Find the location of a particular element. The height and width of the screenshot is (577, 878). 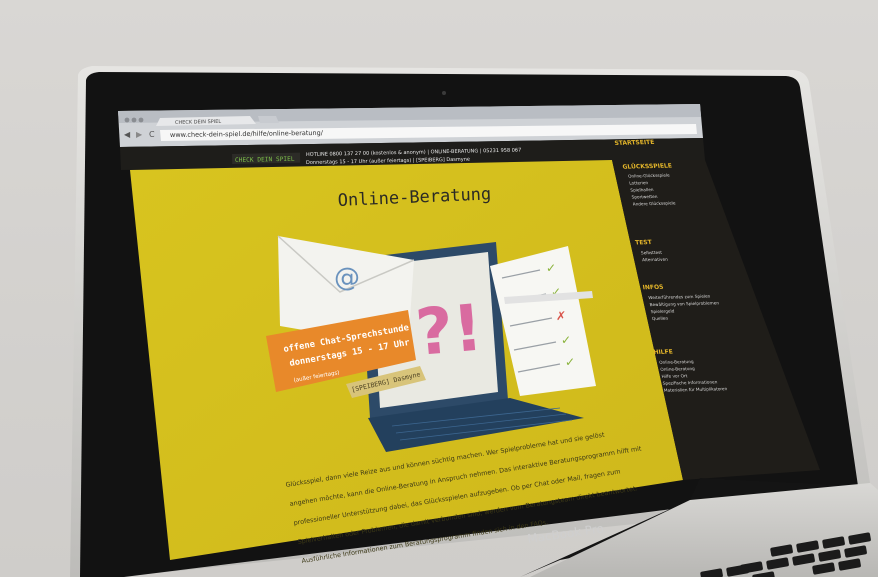

sidebar-heading: STARTSEITE is located at coordinates (634, 143).